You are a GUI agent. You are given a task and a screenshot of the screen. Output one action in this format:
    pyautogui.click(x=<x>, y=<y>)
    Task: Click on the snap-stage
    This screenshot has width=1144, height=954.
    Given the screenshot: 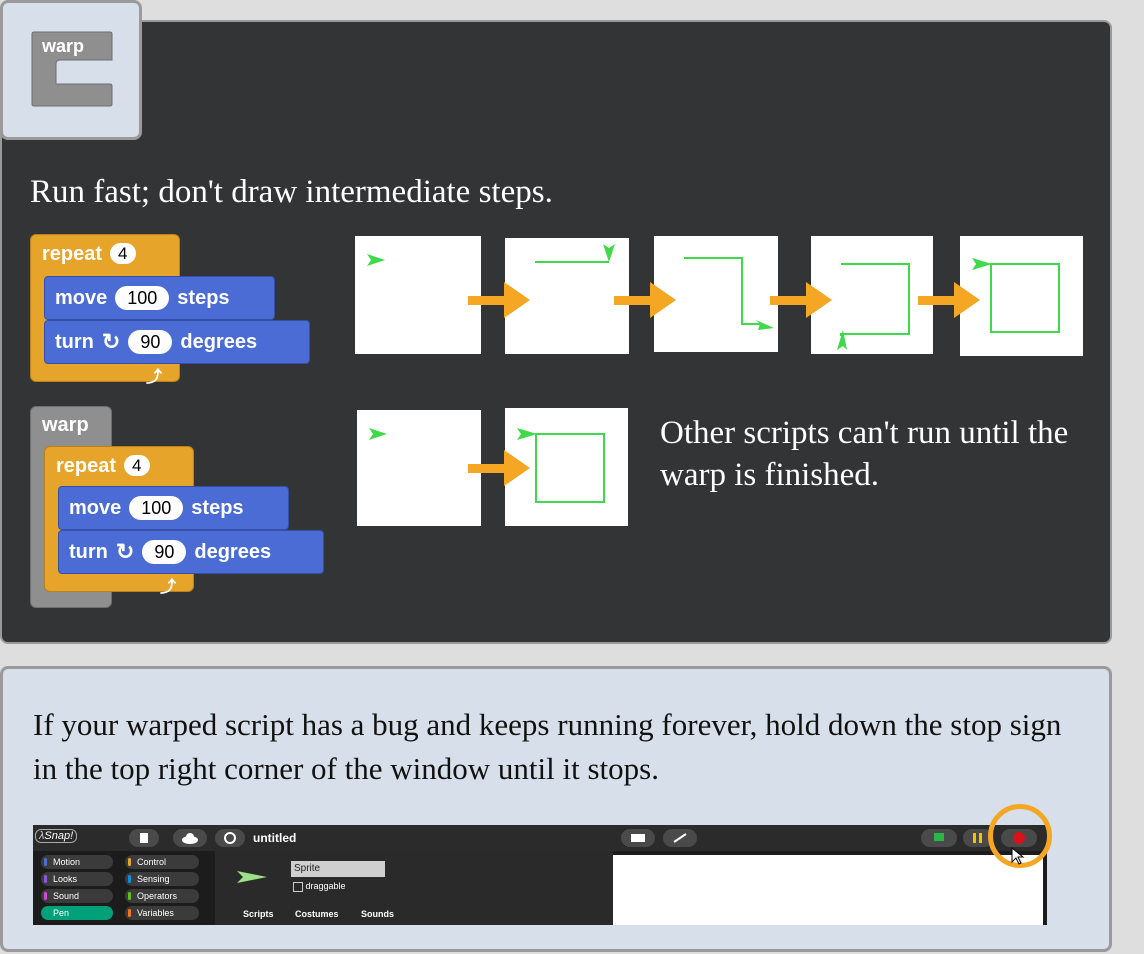 What is the action you would take?
    pyautogui.click(x=828, y=890)
    